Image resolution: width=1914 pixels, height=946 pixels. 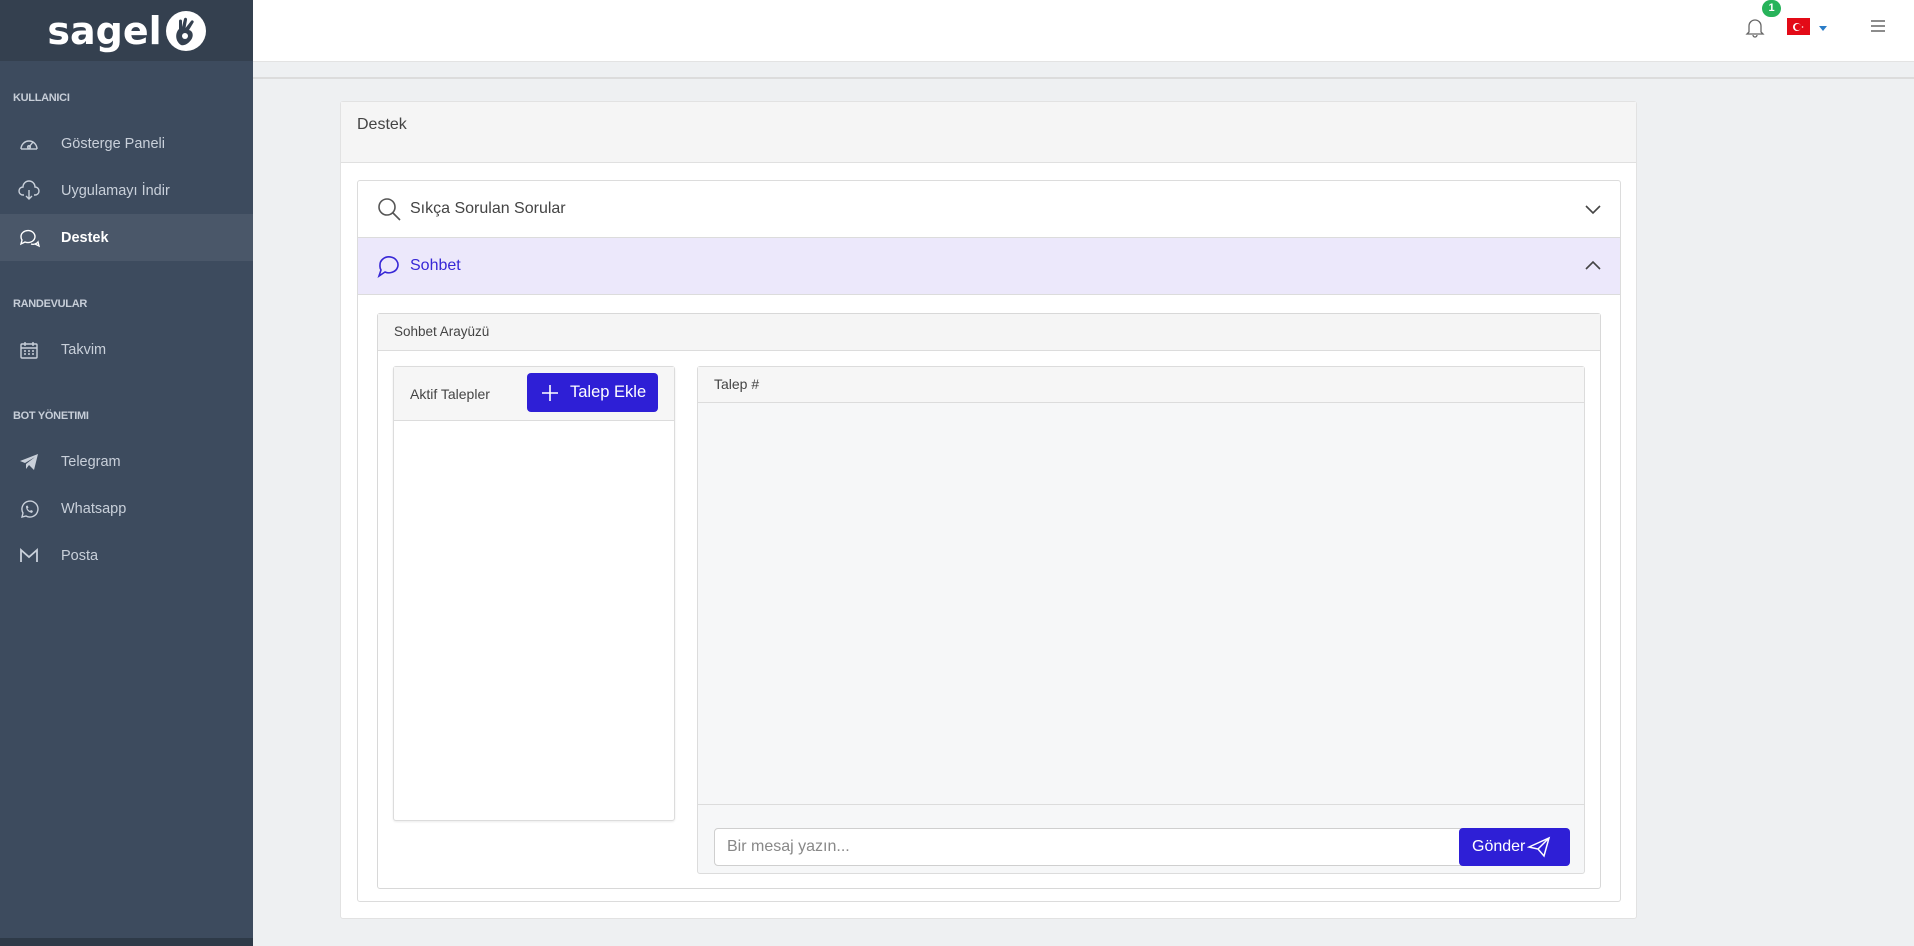 I want to click on sidebar-item-label: Destek, so click(x=85, y=237).